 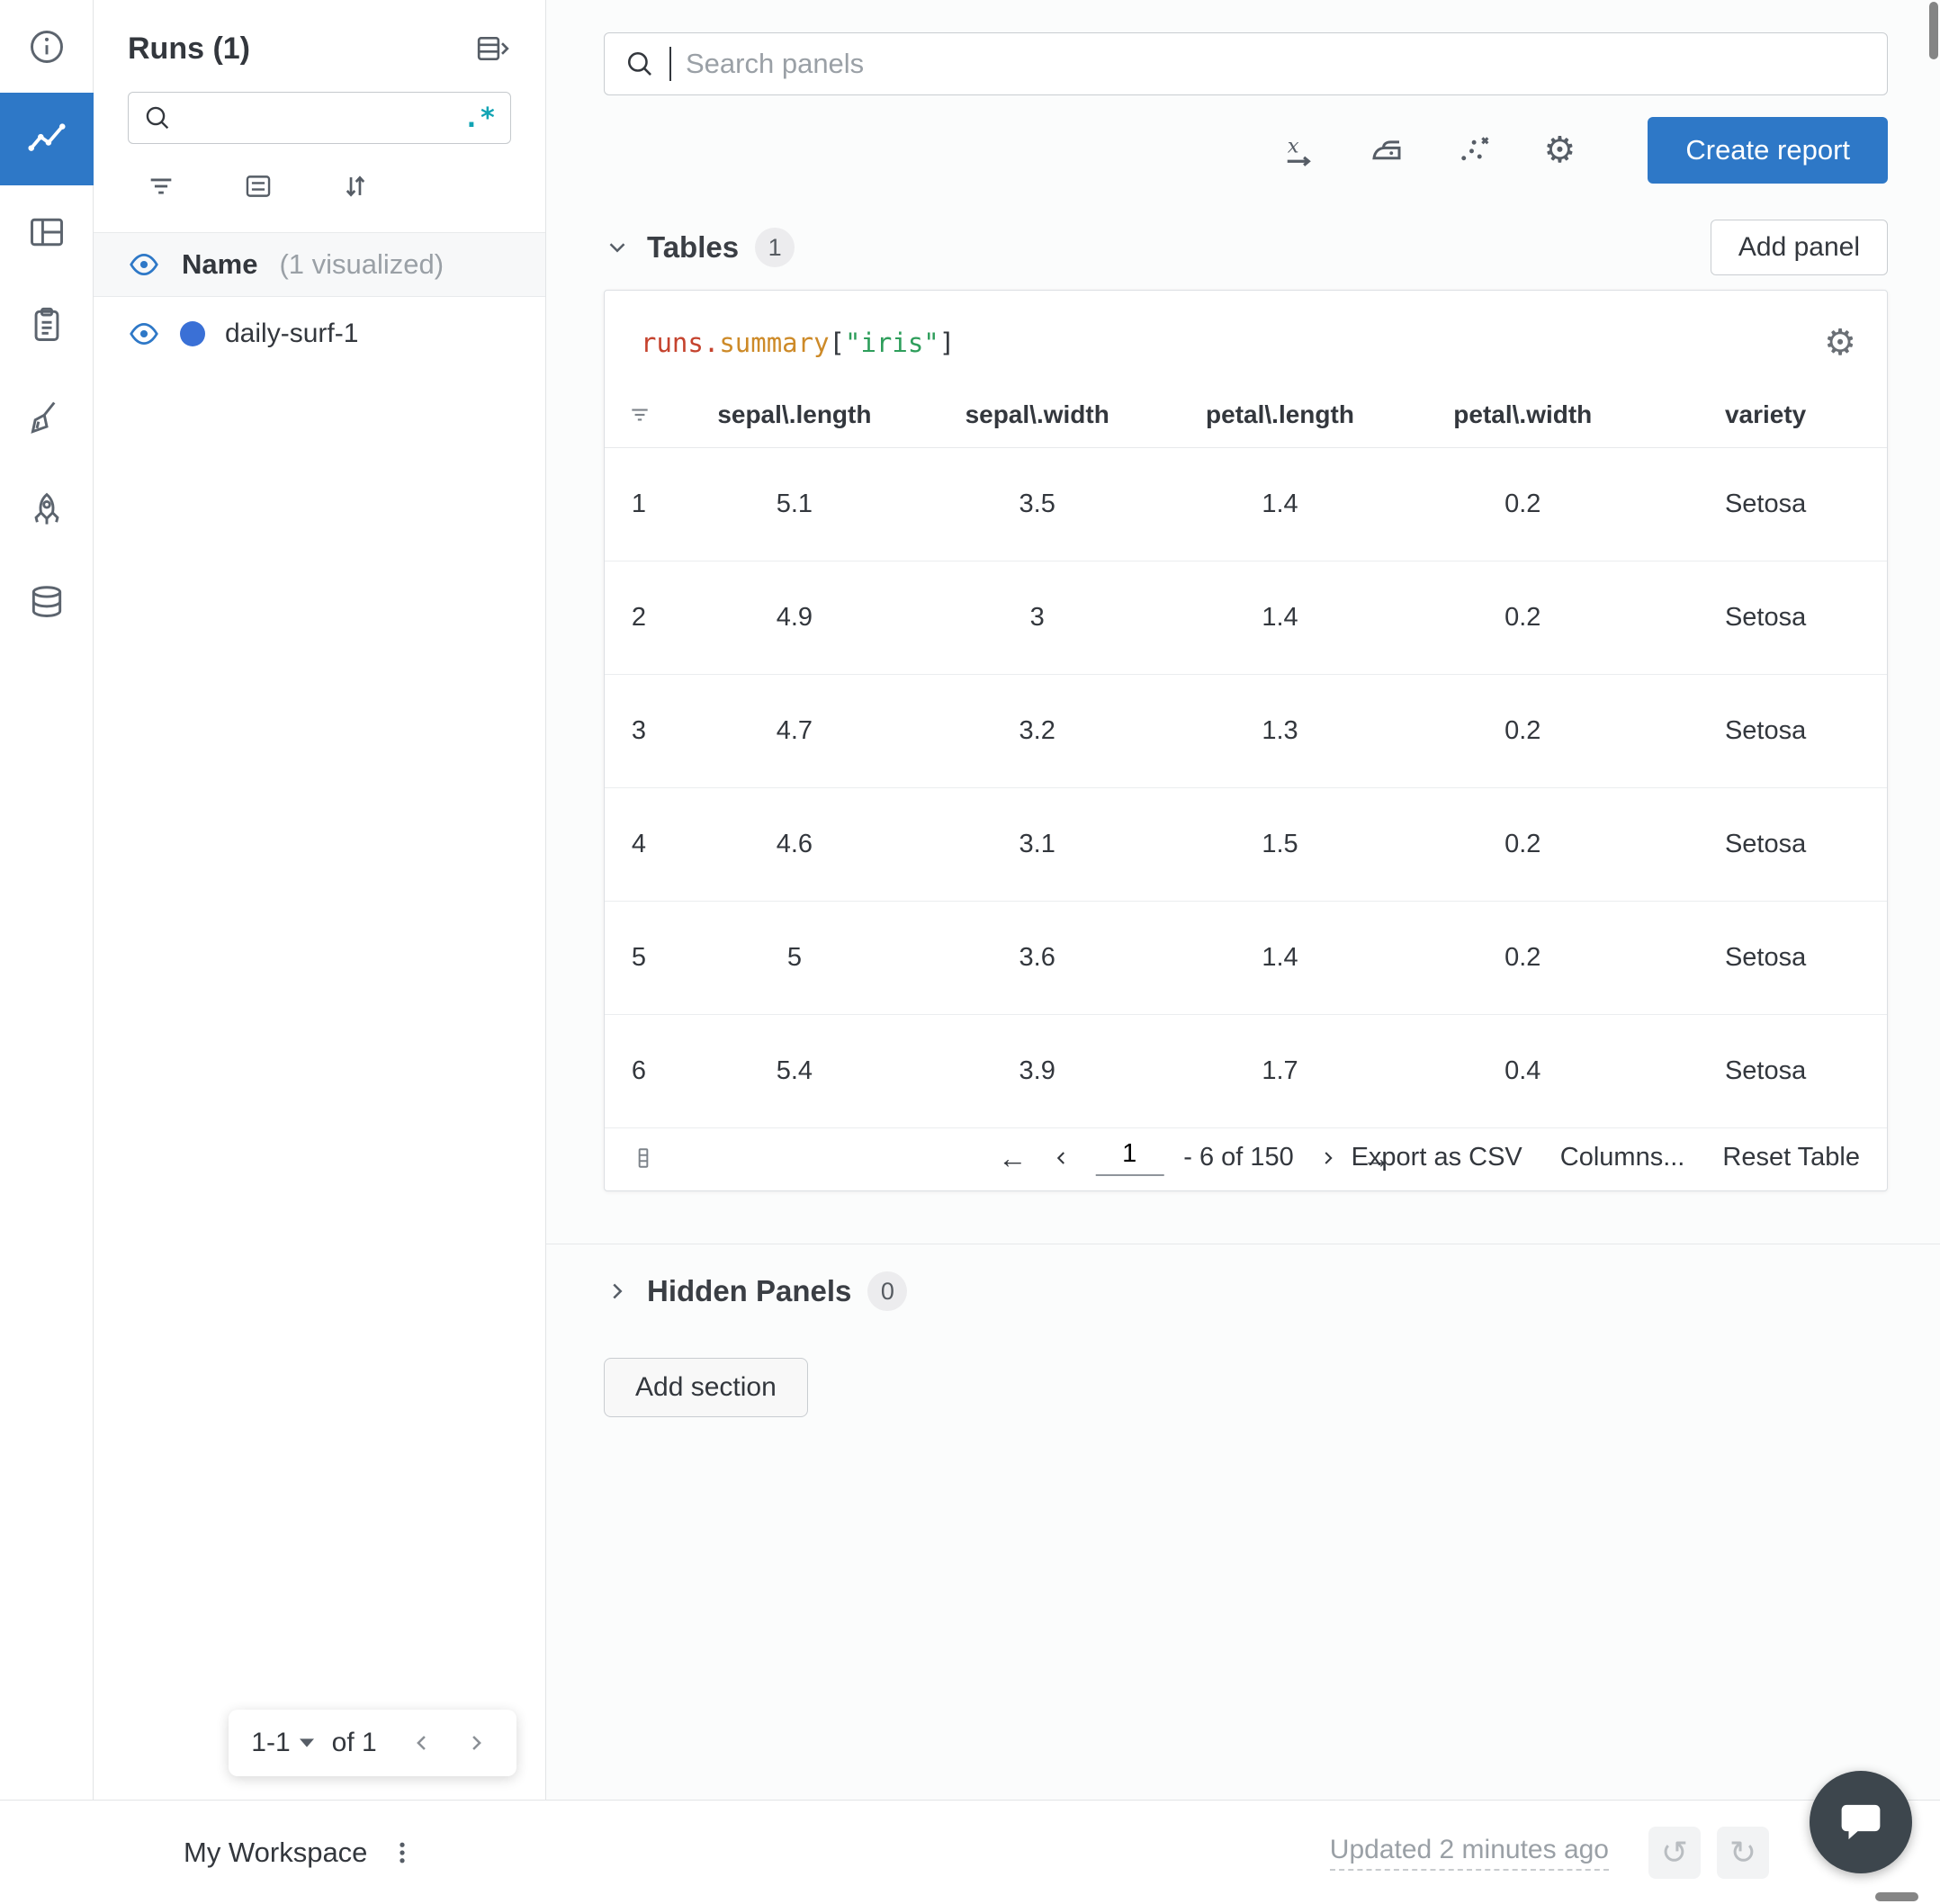 I want to click on undo-button: ↺, so click(x=1675, y=1852).